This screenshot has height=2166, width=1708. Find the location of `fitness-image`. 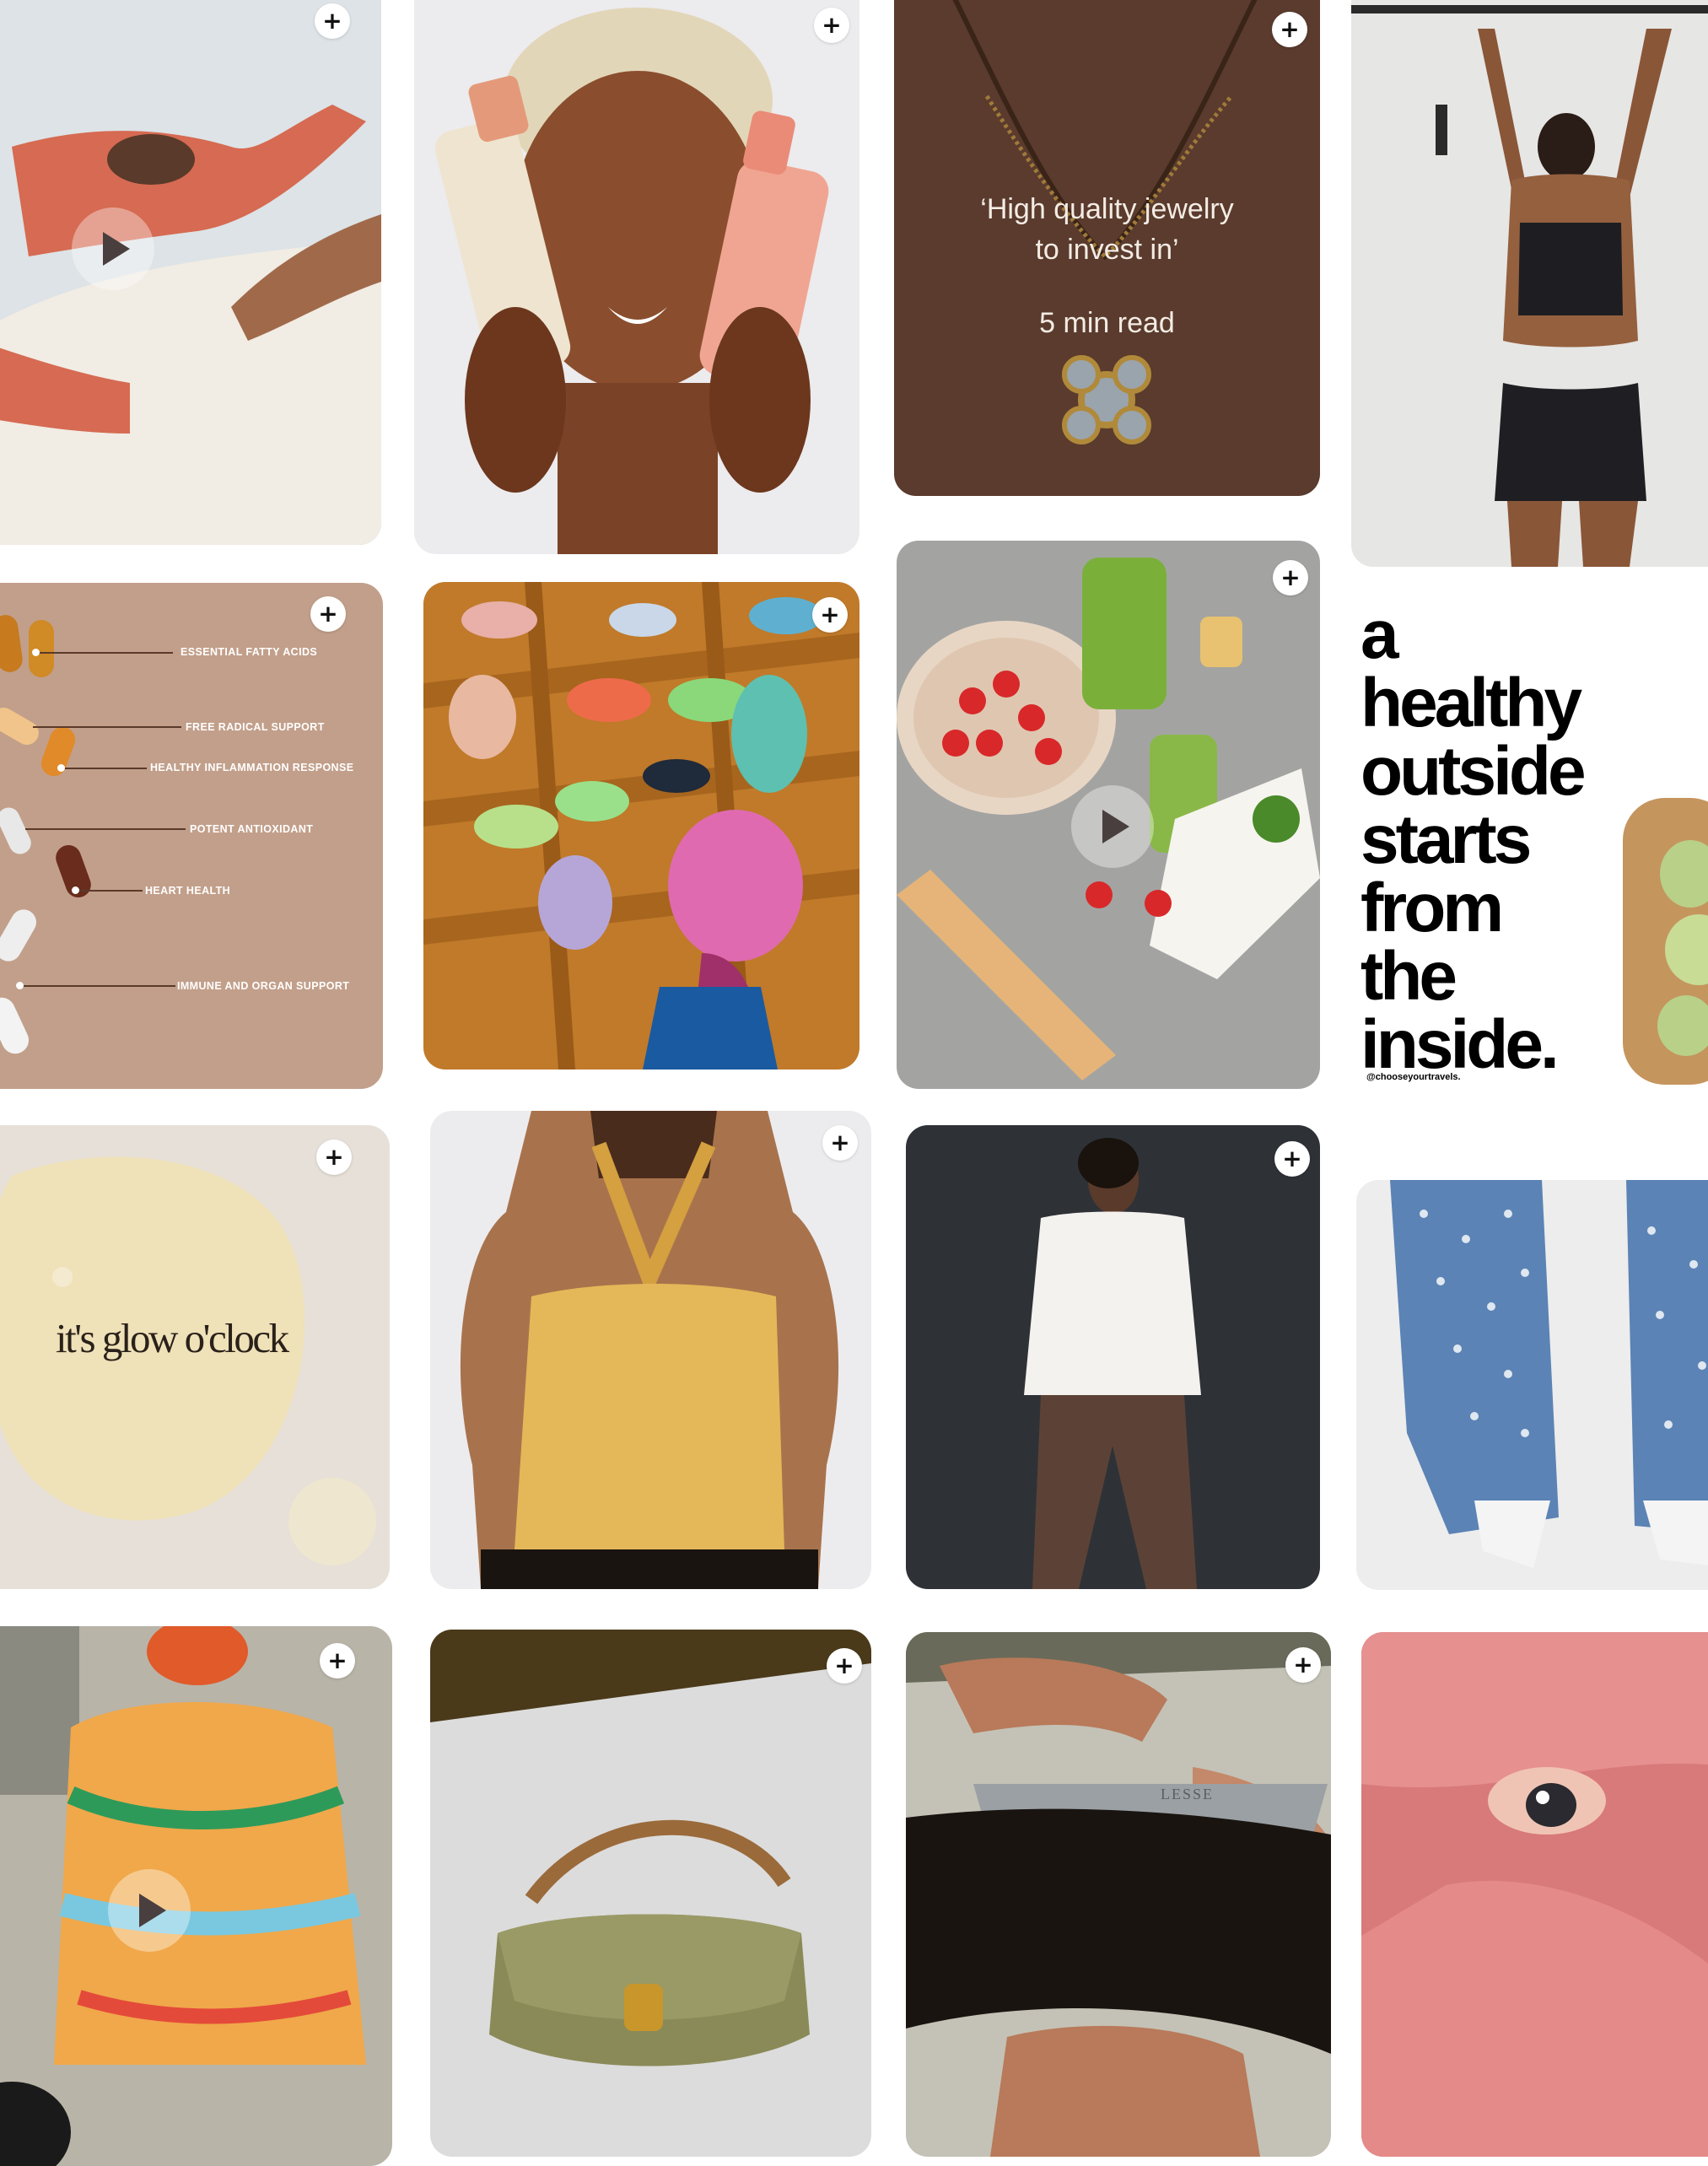

fitness-image is located at coordinates (1529, 283).